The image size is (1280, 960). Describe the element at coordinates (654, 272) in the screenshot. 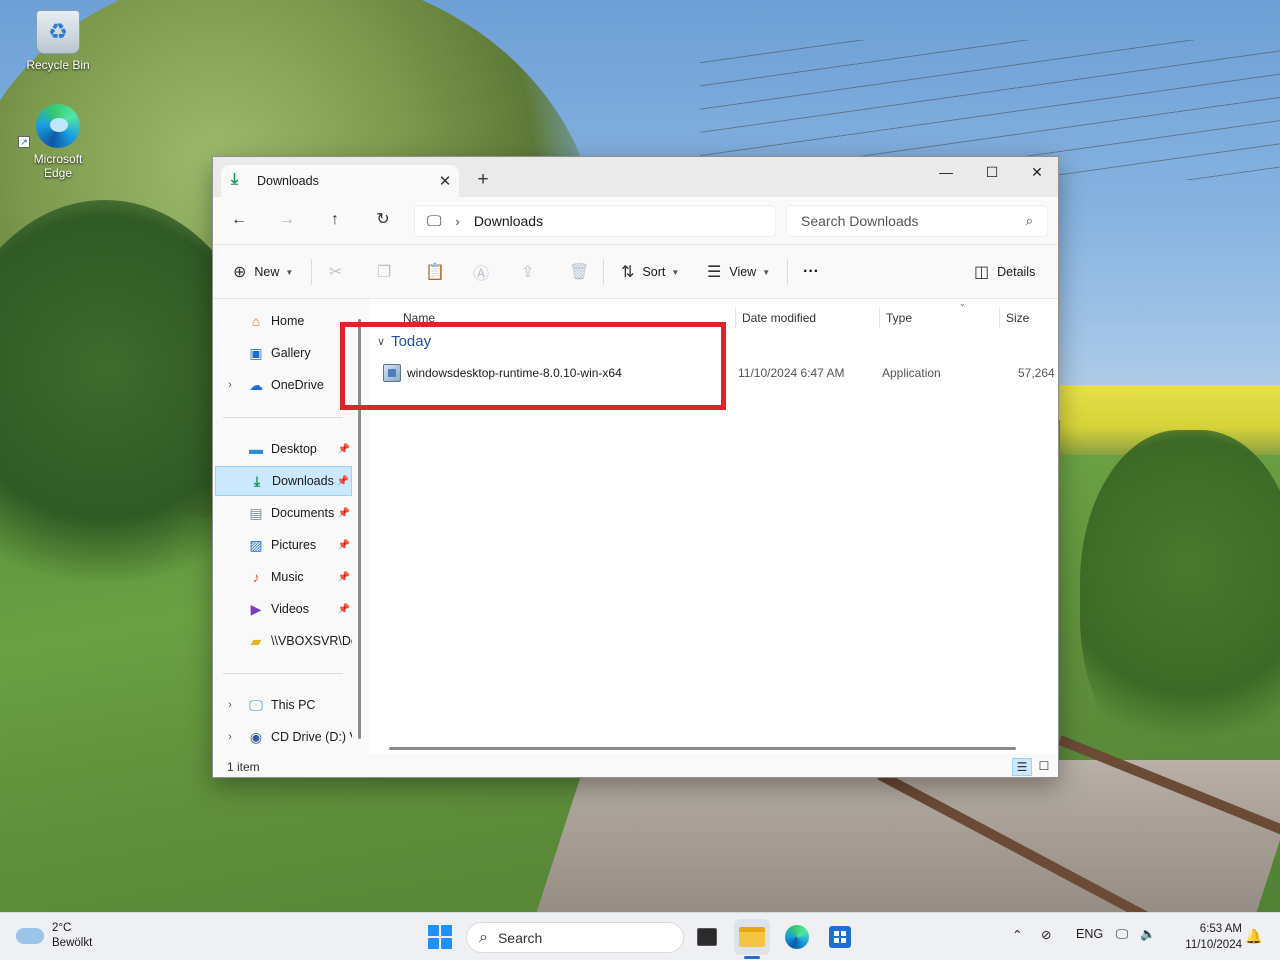

I see `sort-label: Sort` at that location.